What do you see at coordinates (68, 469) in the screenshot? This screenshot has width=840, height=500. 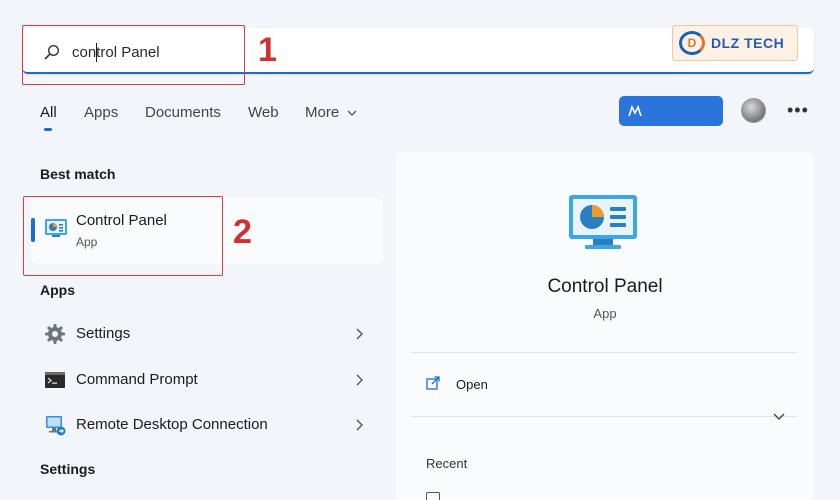 I see `settings-heading: Settings` at bounding box center [68, 469].